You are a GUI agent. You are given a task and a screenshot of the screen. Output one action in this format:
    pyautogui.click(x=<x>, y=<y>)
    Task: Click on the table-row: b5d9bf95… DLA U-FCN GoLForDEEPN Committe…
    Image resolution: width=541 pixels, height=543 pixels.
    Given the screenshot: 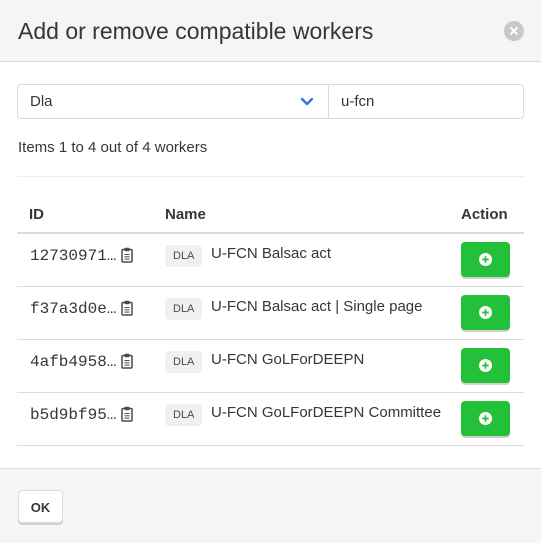 What is the action you would take?
    pyautogui.click(x=270, y=419)
    